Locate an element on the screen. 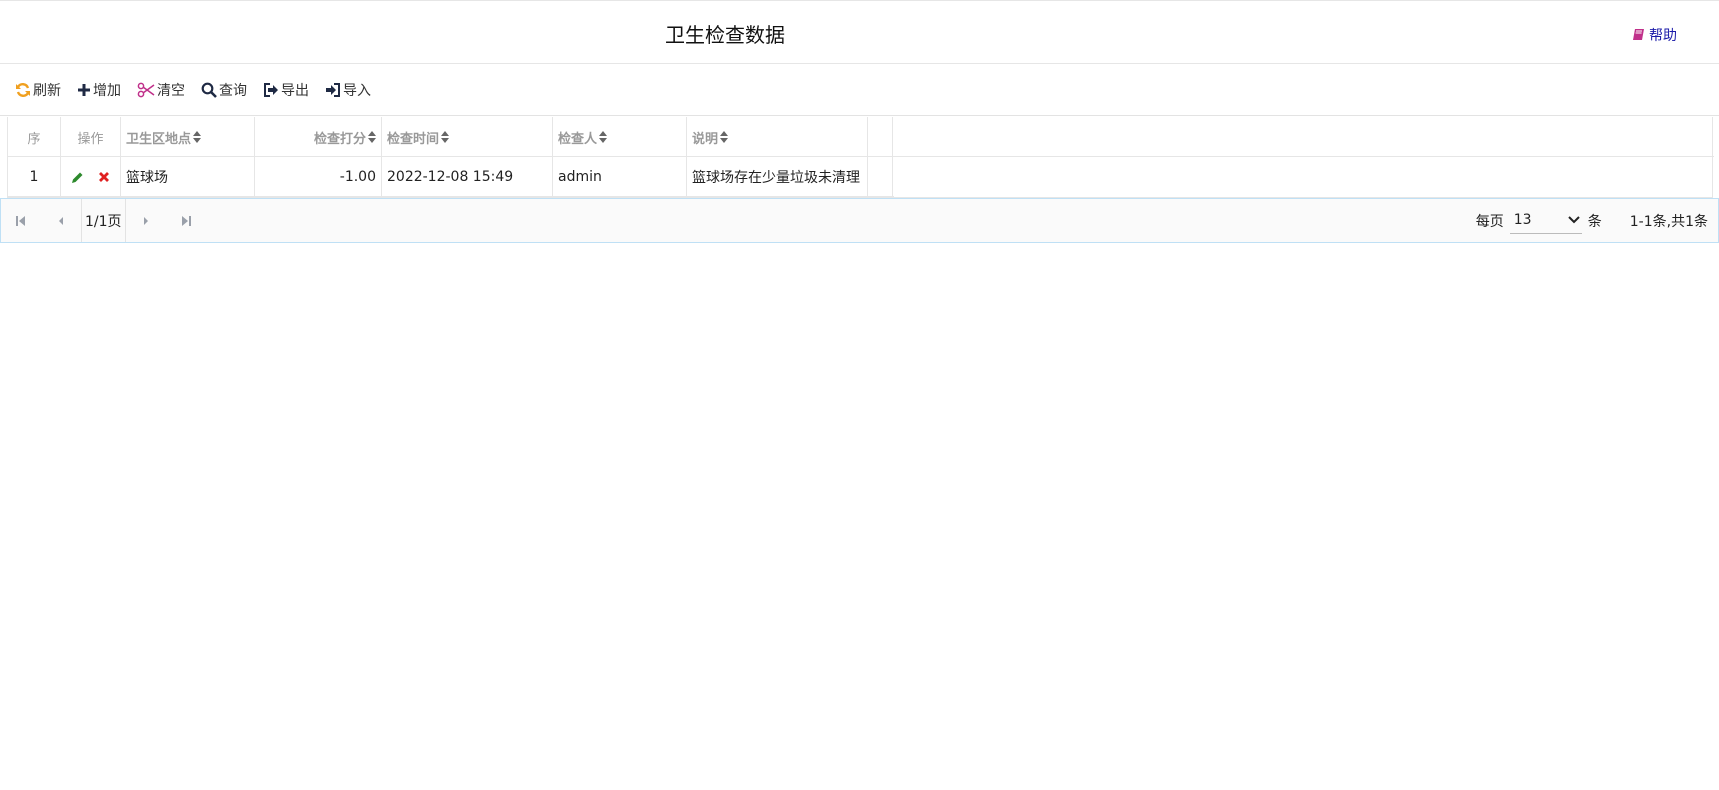 The image size is (1719, 790). cell-location: 篮球场 is located at coordinates (188, 177).